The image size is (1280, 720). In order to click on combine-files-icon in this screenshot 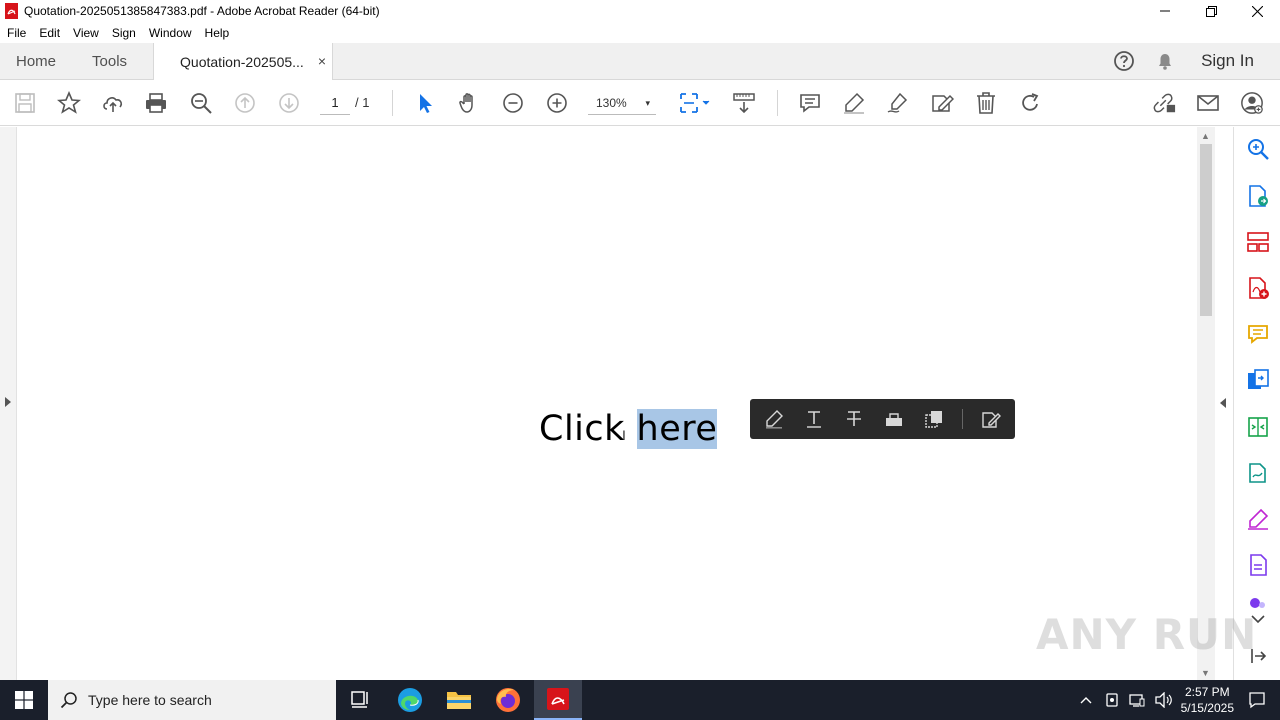, I will do `click(1258, 380)`.